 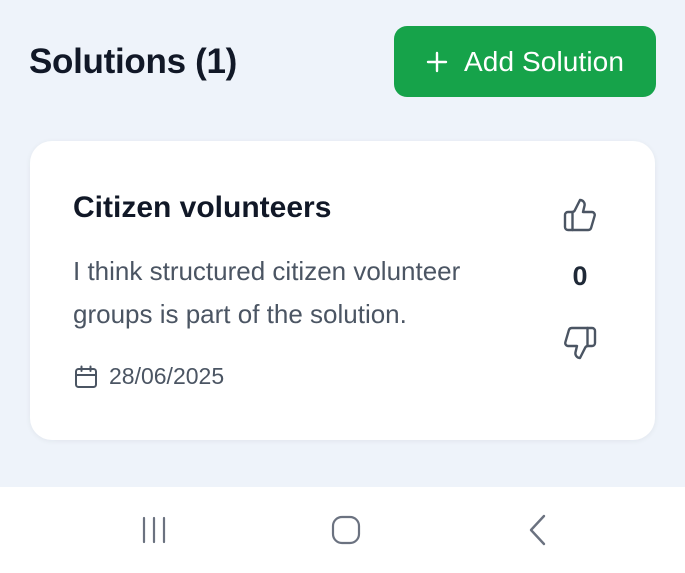 I want to click on back-icon, so click(x=538, y=530).